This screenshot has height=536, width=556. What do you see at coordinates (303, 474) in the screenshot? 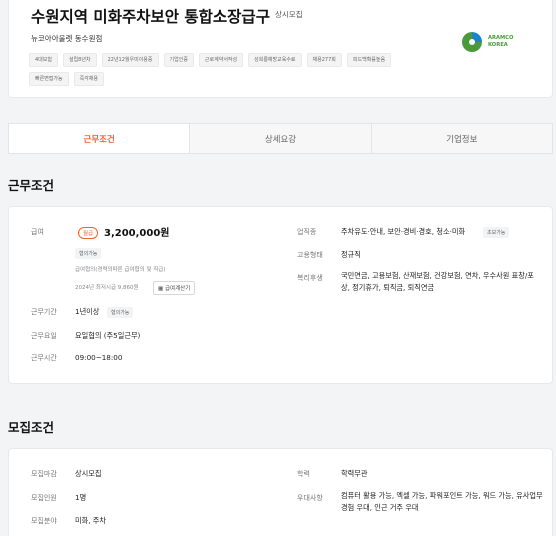
I see `education-label: 학력` at bounding box center [303, 474].